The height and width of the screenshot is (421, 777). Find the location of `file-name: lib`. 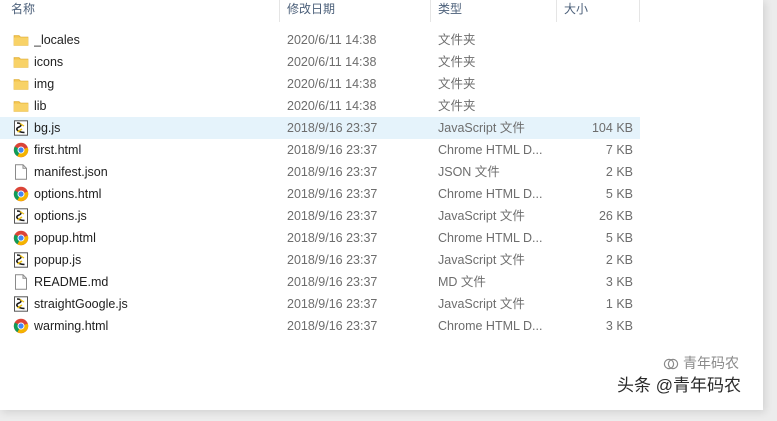

file-name: lib is located at coordinates (40, 106).